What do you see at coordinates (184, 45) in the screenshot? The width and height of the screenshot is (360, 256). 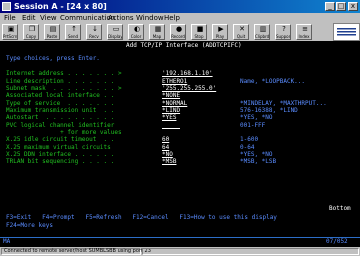 I see `screen-title: Add TCP/IP Interface (ADDTCPIFC)` at bounding box center [184, 45].